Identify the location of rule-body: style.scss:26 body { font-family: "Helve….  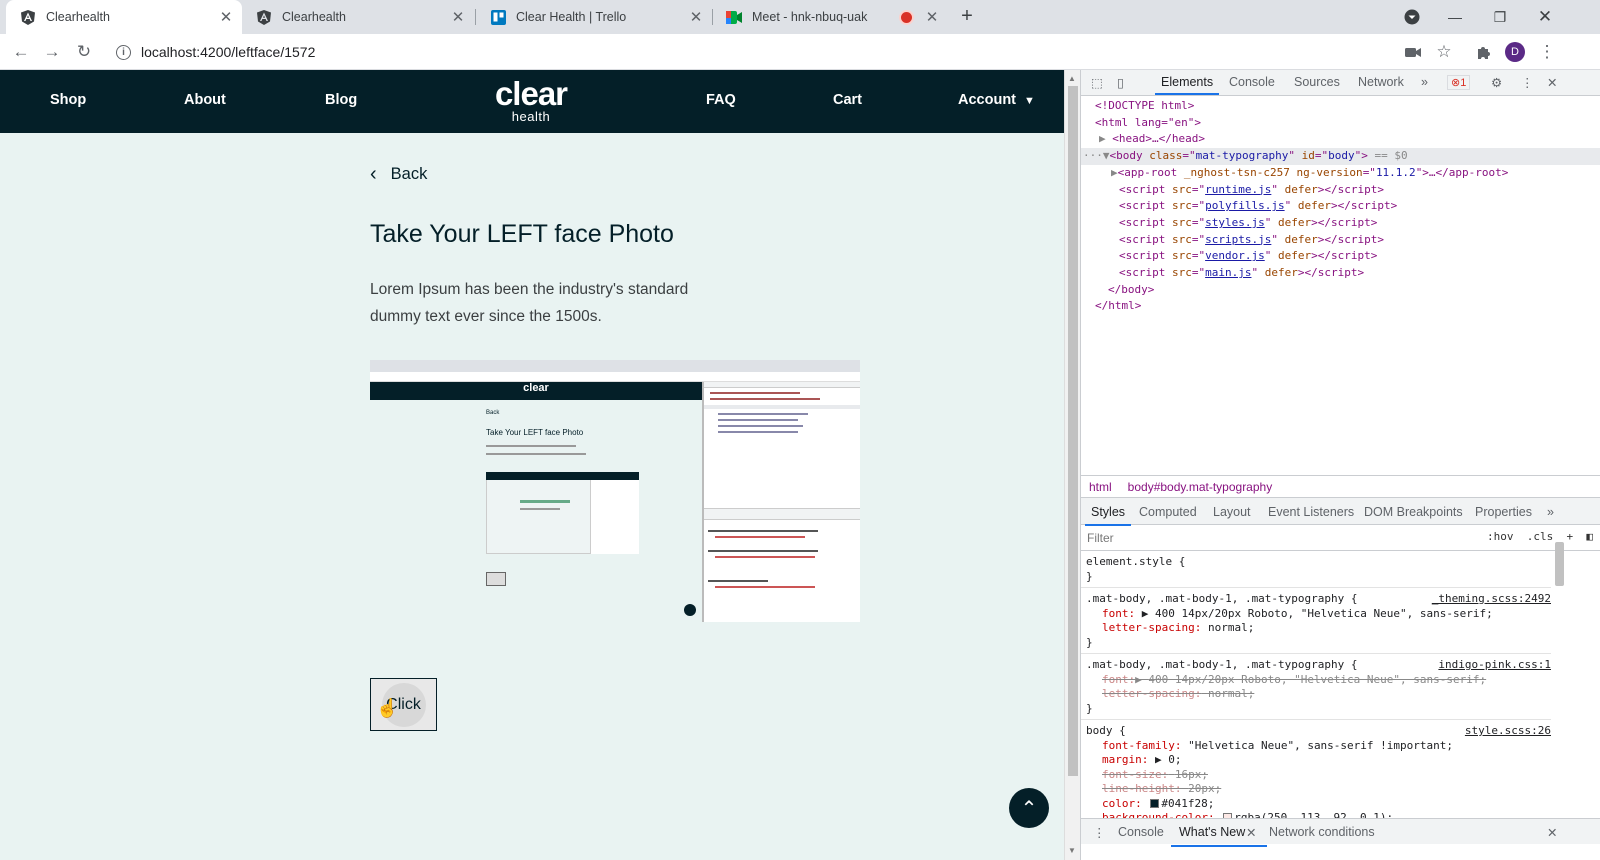
(1316, 775).